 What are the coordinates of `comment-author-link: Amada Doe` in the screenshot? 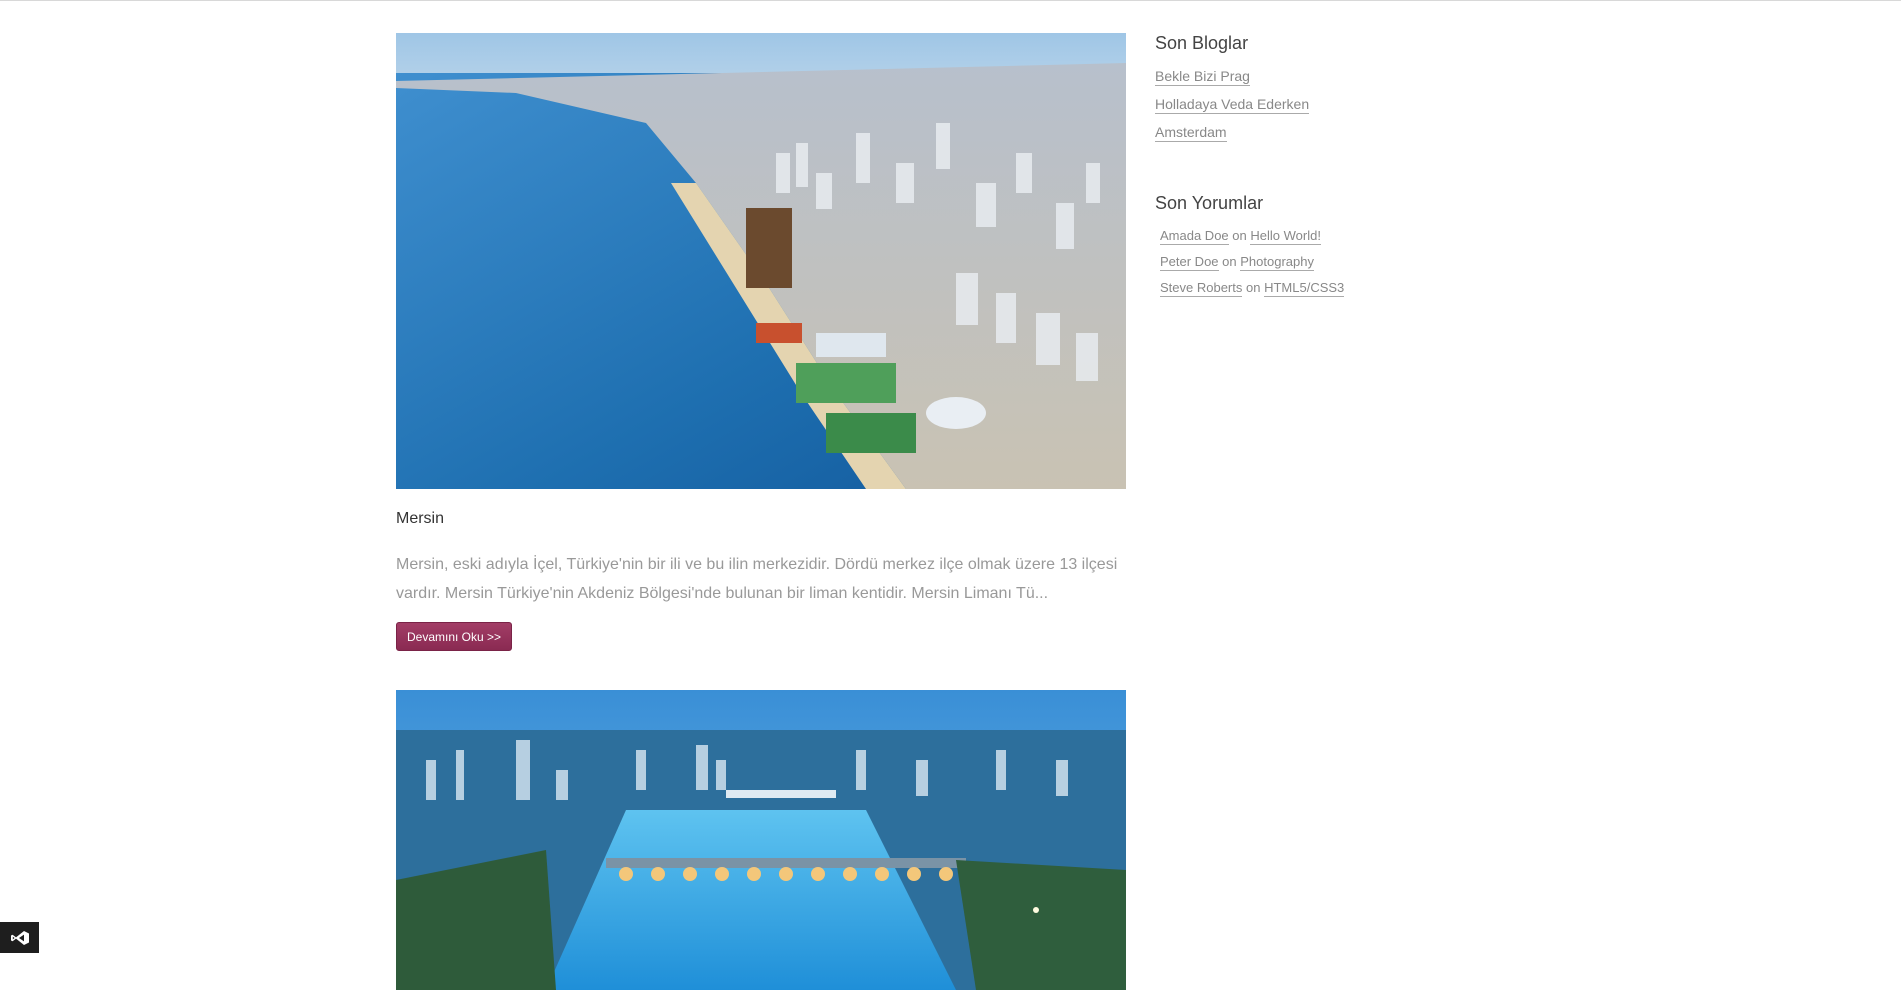 It's located at (1194, 236).